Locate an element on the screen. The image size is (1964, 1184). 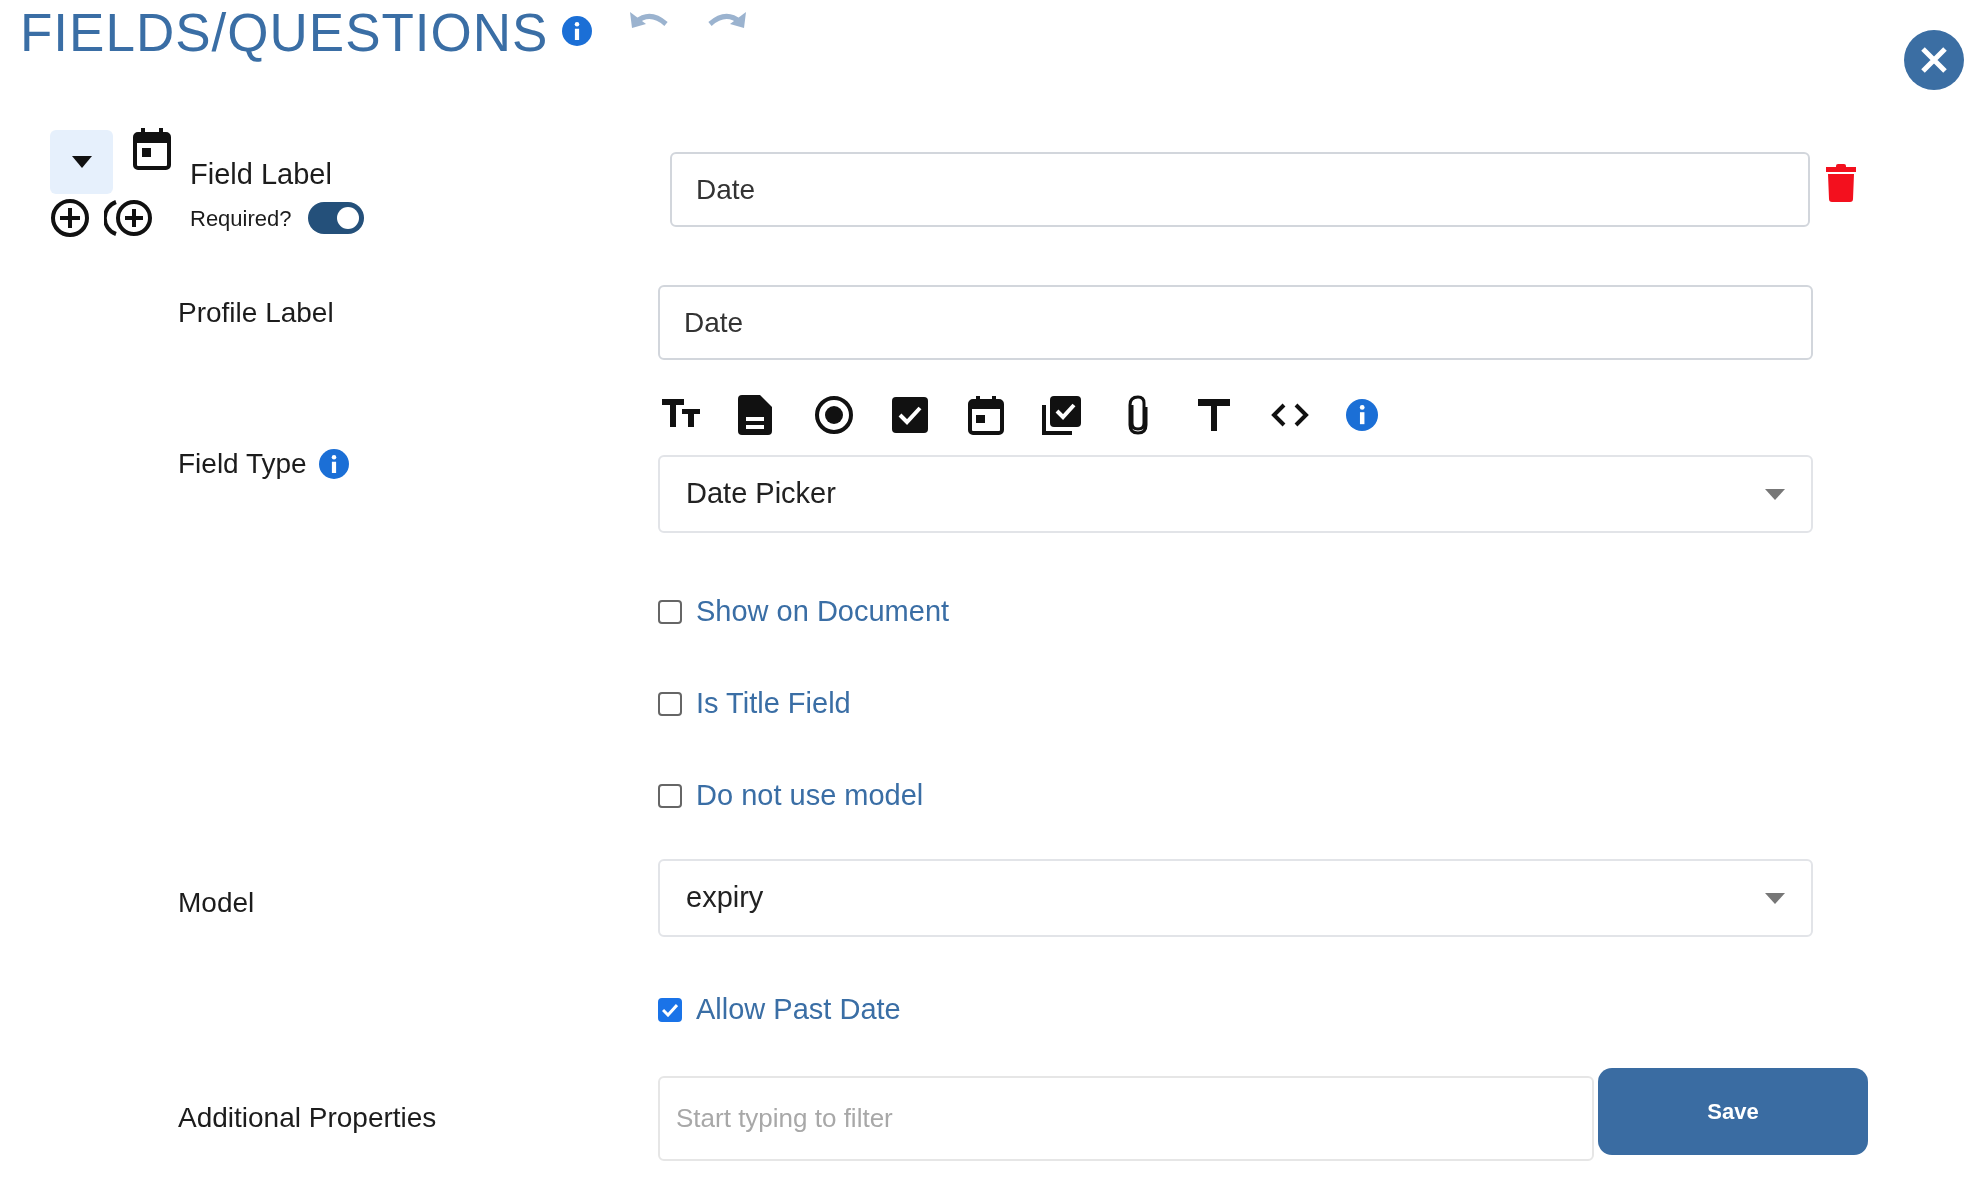
checkbox-label: Allow Past Date is located at coordinates (798, 1010).